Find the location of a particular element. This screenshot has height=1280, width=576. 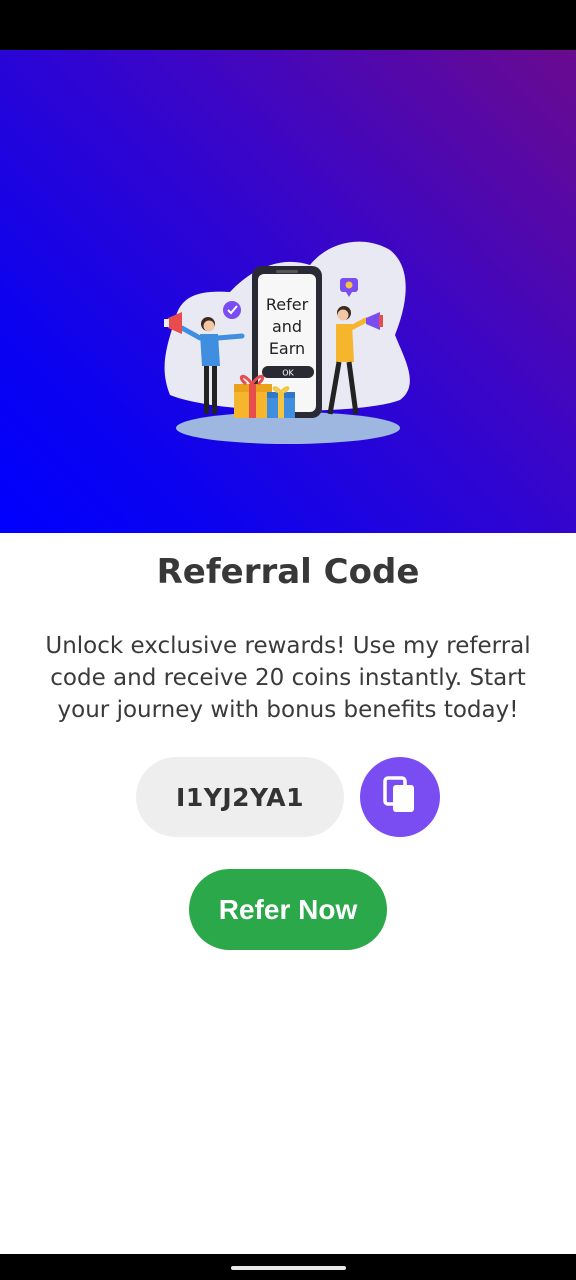

copy-icon is located at coordinates (400, 797).